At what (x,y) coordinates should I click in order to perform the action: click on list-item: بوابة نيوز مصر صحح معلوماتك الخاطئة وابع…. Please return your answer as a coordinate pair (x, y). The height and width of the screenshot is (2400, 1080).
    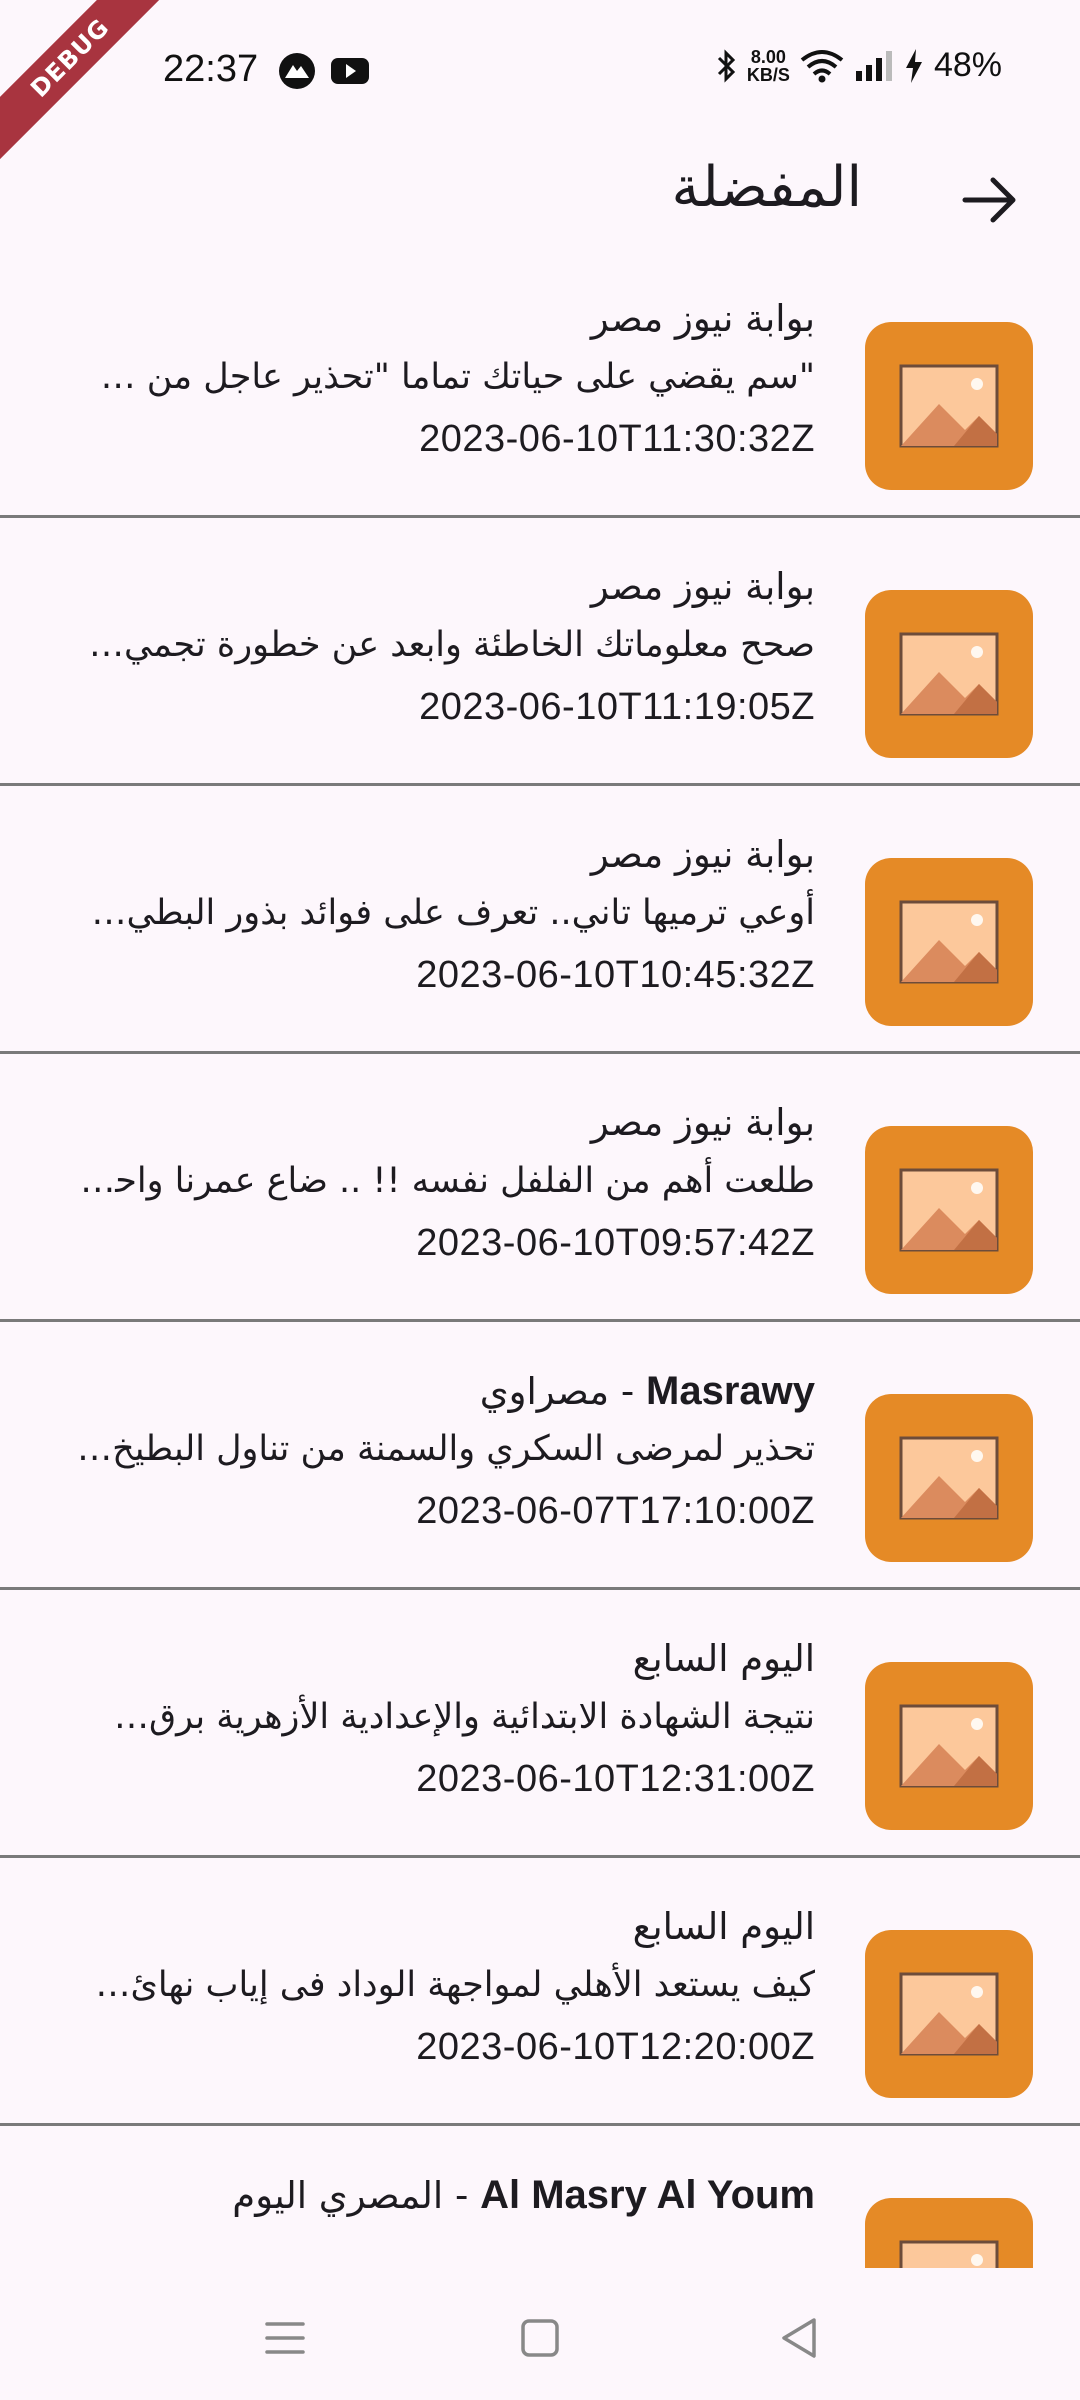
    Looking at the image, I should click on (540, 652).